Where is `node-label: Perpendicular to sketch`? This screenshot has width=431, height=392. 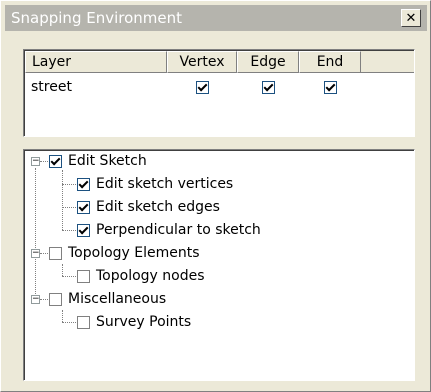
node-label: Perpendicular to sketch is located at coordinates (178, 230).